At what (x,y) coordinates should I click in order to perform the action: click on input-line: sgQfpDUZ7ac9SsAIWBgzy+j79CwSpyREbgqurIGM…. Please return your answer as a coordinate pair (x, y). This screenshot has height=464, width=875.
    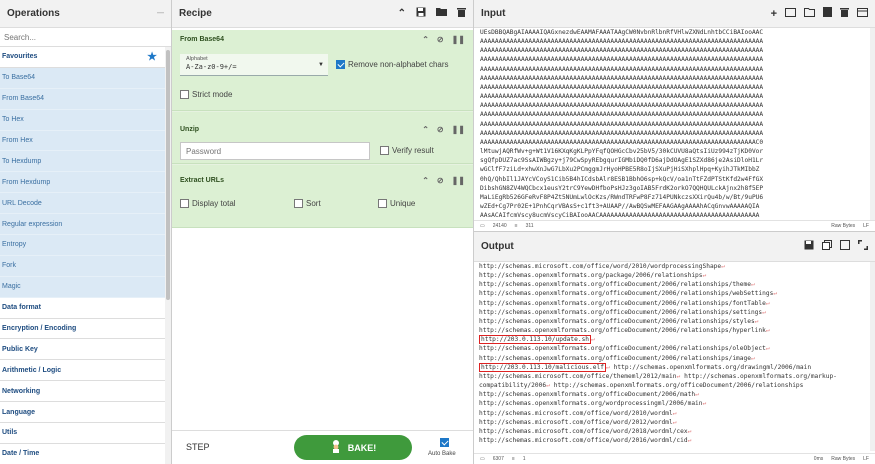
    Looking at the image, I should click on (622, 161).